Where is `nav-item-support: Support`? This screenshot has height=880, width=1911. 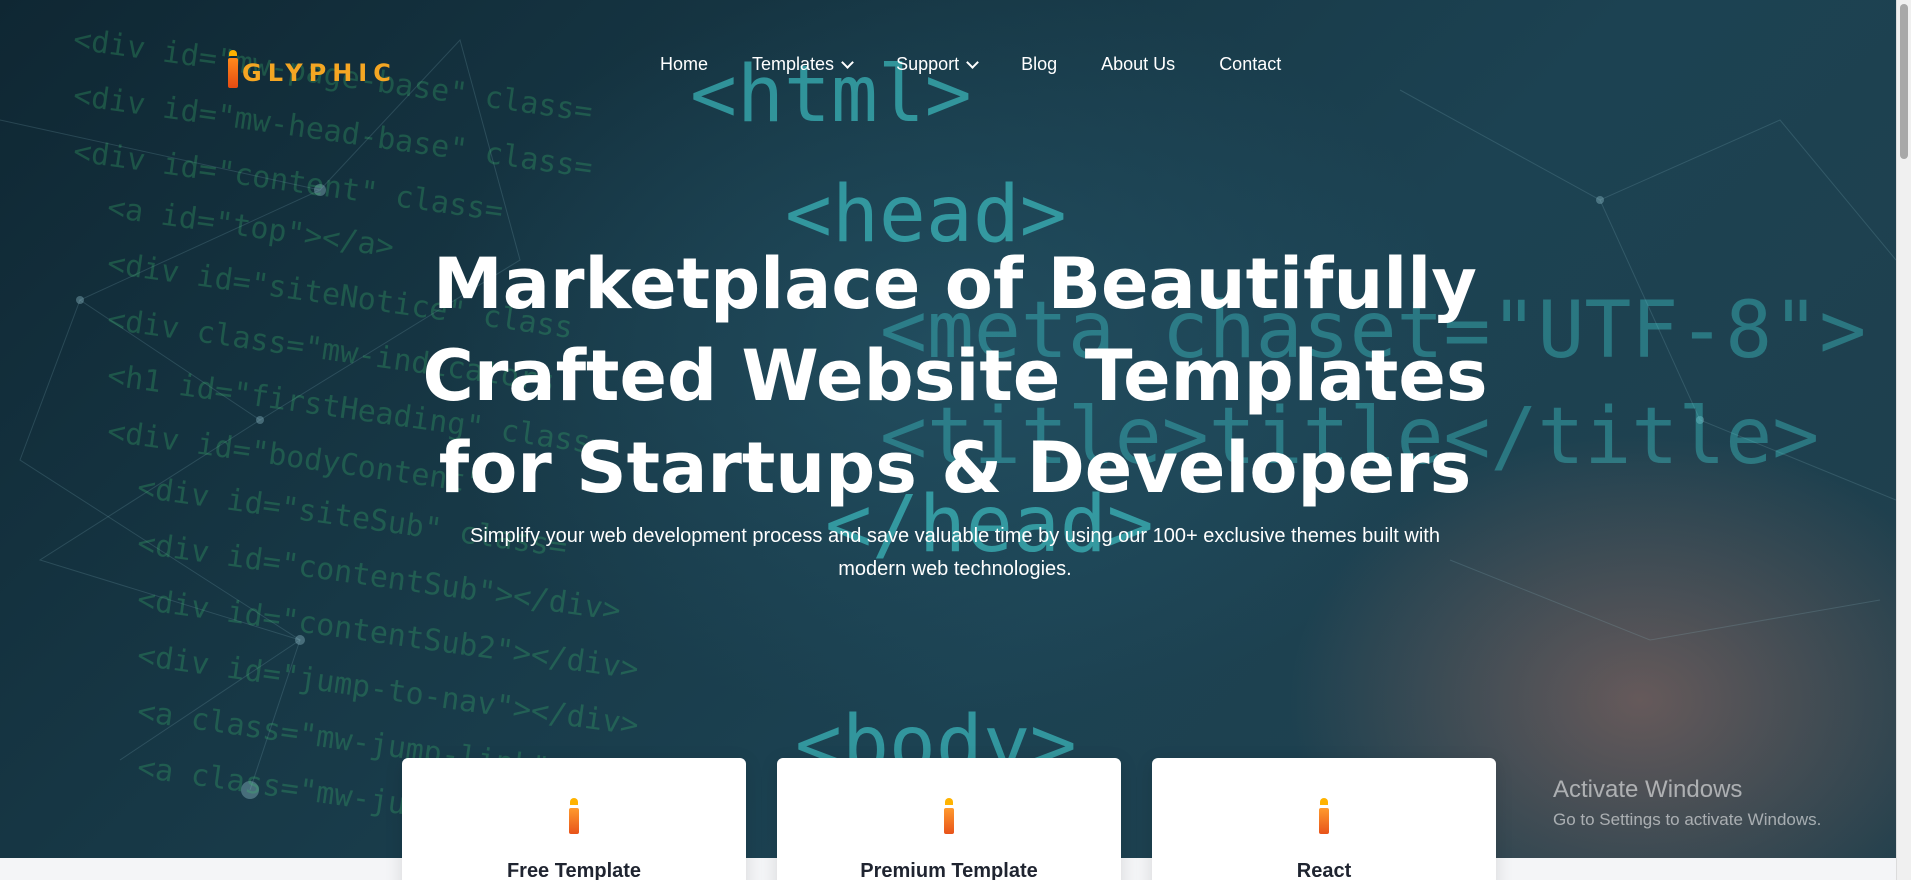 nav-item-support: Support is located at coordinates (937, 64).